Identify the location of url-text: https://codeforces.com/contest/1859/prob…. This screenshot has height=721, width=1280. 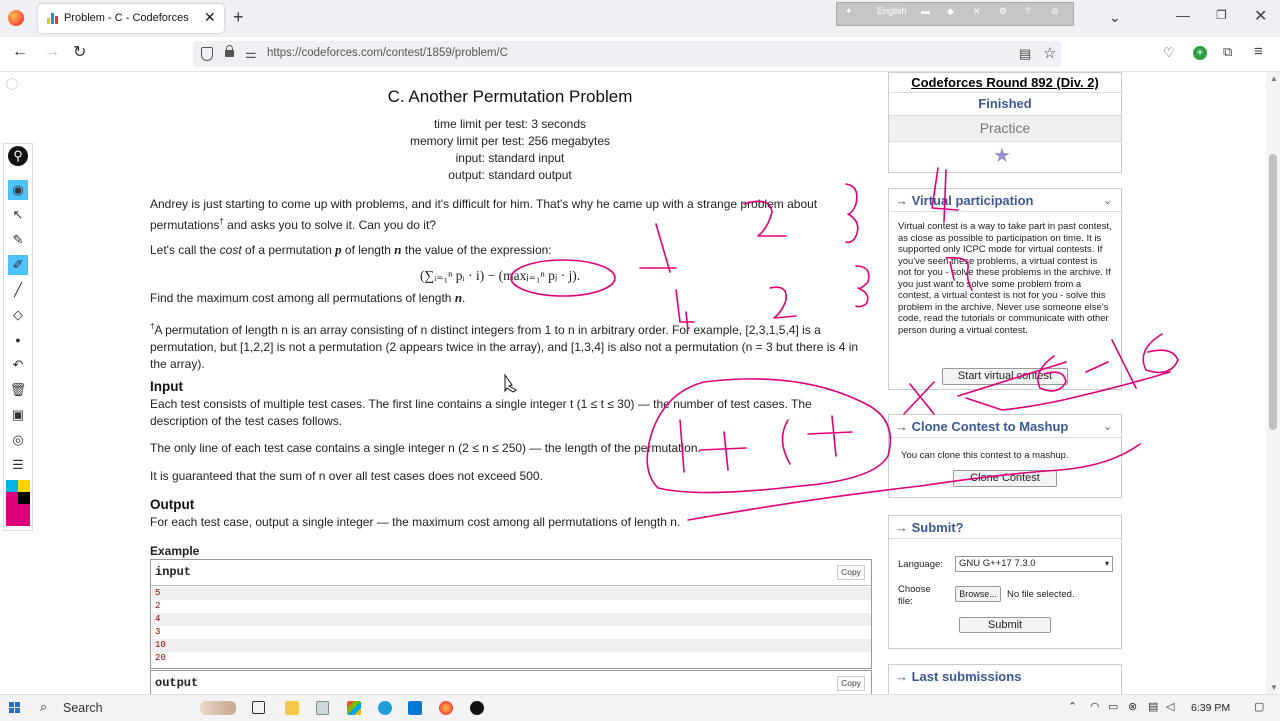
(387, 53).